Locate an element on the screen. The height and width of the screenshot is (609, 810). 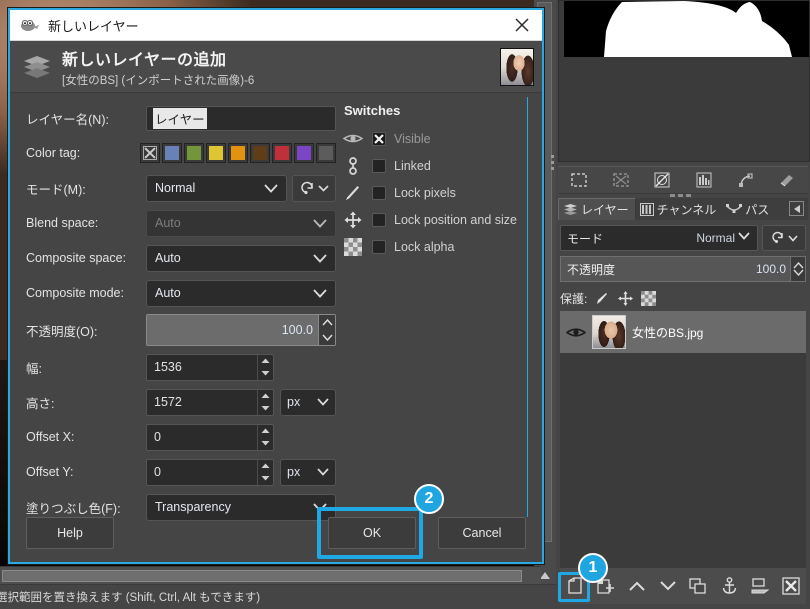
switch-lock-pixels: Lock pixels is located at coordinates (439, 192).